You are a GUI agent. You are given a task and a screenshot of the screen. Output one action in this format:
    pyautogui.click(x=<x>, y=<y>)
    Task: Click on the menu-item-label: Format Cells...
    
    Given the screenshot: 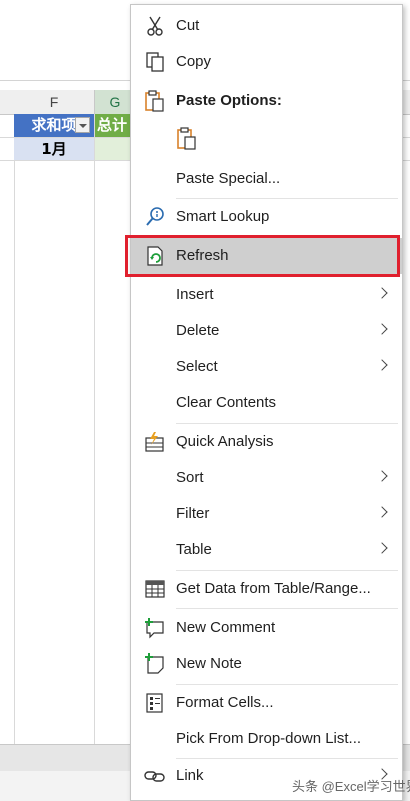 What is the action you would take?
    pyautogui.click(x=225, y=702)
    